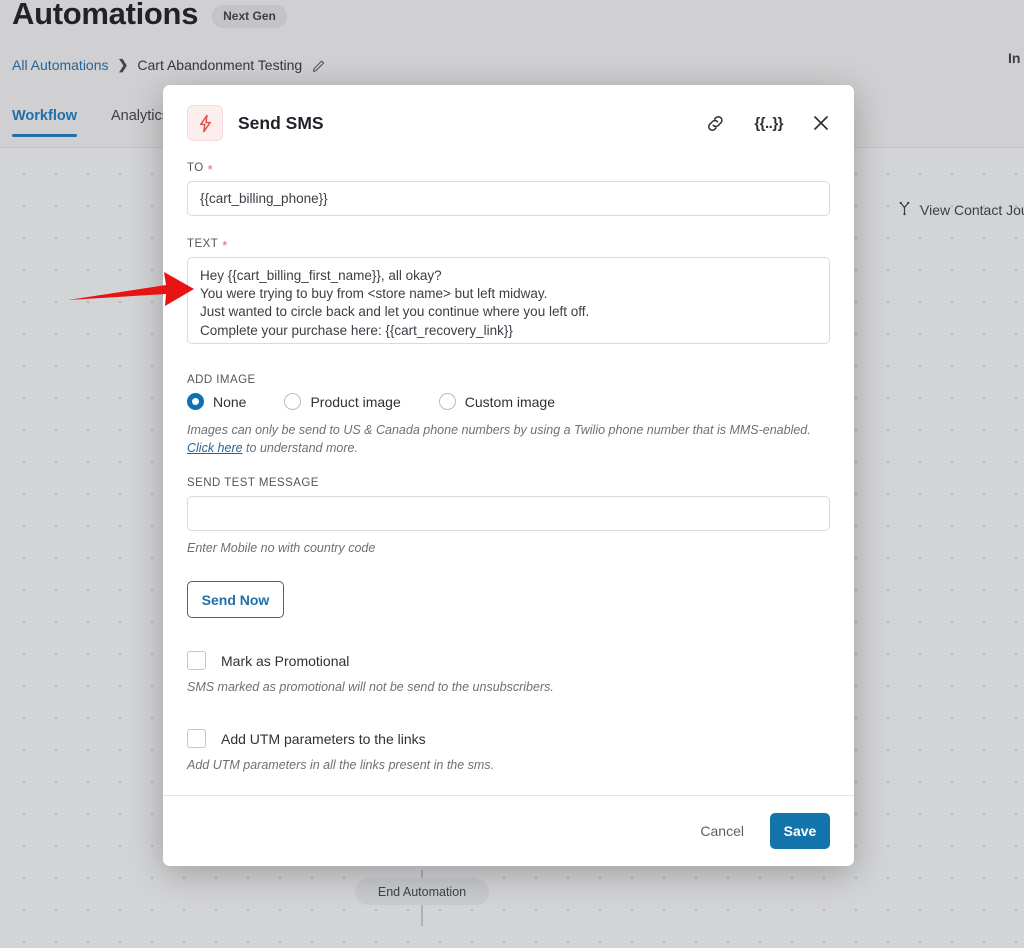 This screenshot has width=1024, height=948. What do you see at coordinates (355, 401) in the screenshot?
I see `radio-product-image-label: Product image` at bounding box center [355, 401].